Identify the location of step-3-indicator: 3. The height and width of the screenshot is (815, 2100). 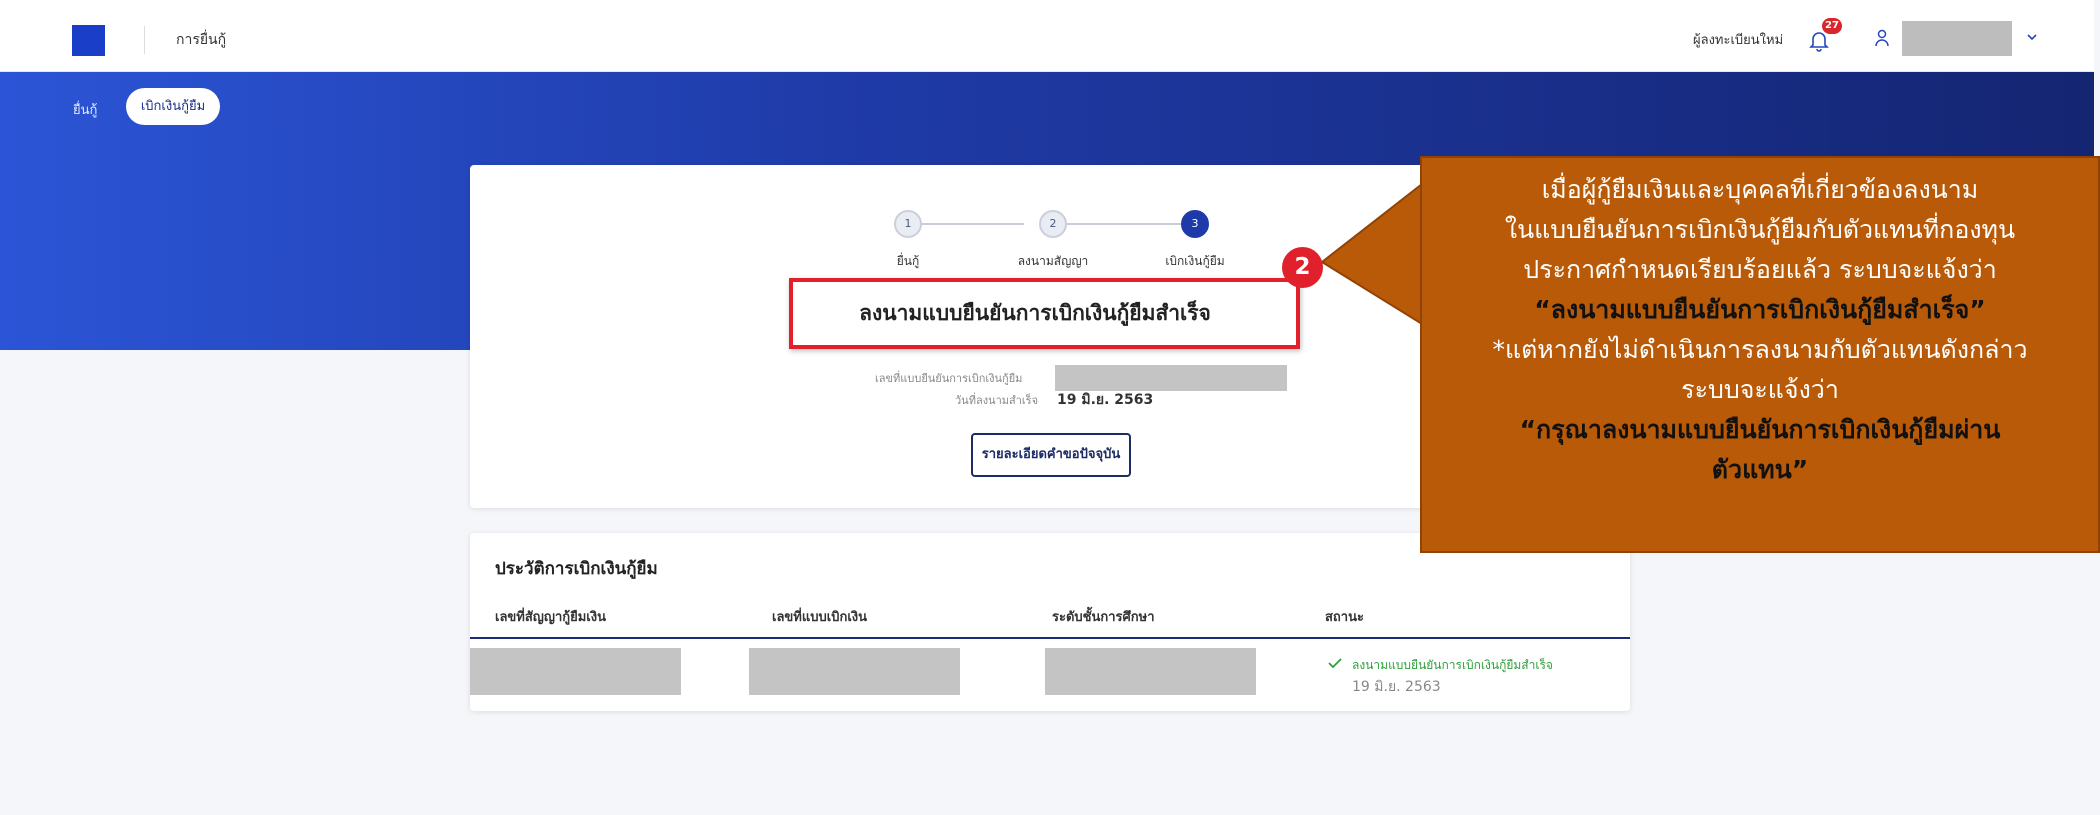
(1195, 224).